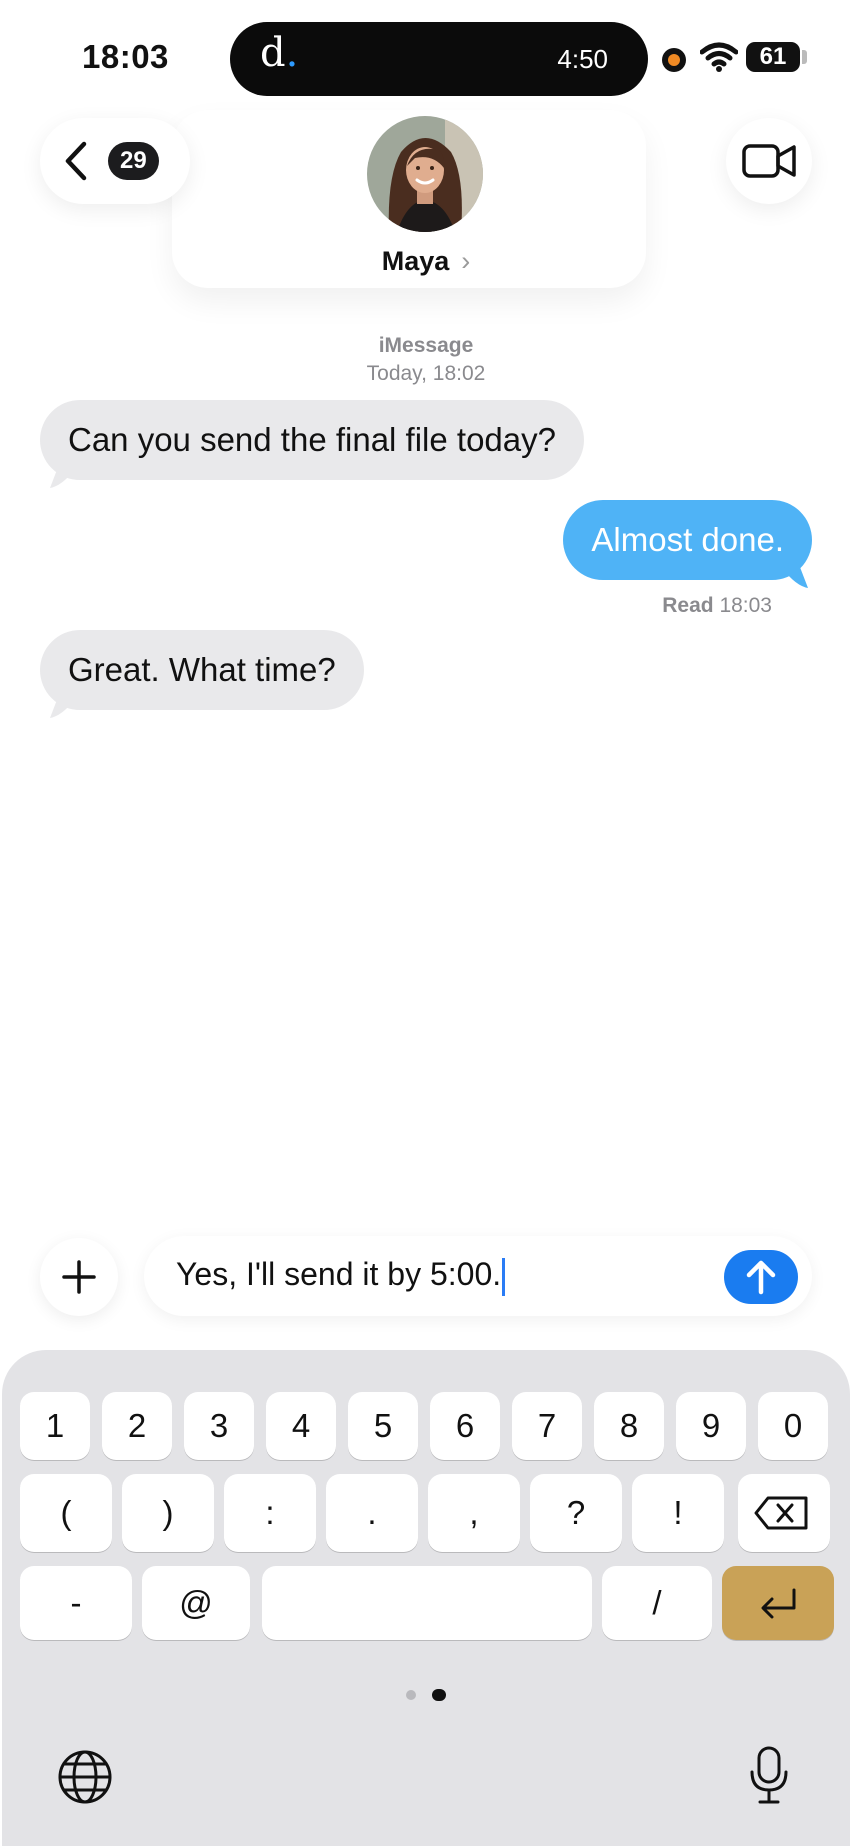 This screenshot has width=852, height=1846. What do you see at coordinates (383, 1426) in the screenshot?
I see `key-5: 5` at bounding box center [383, 1426].